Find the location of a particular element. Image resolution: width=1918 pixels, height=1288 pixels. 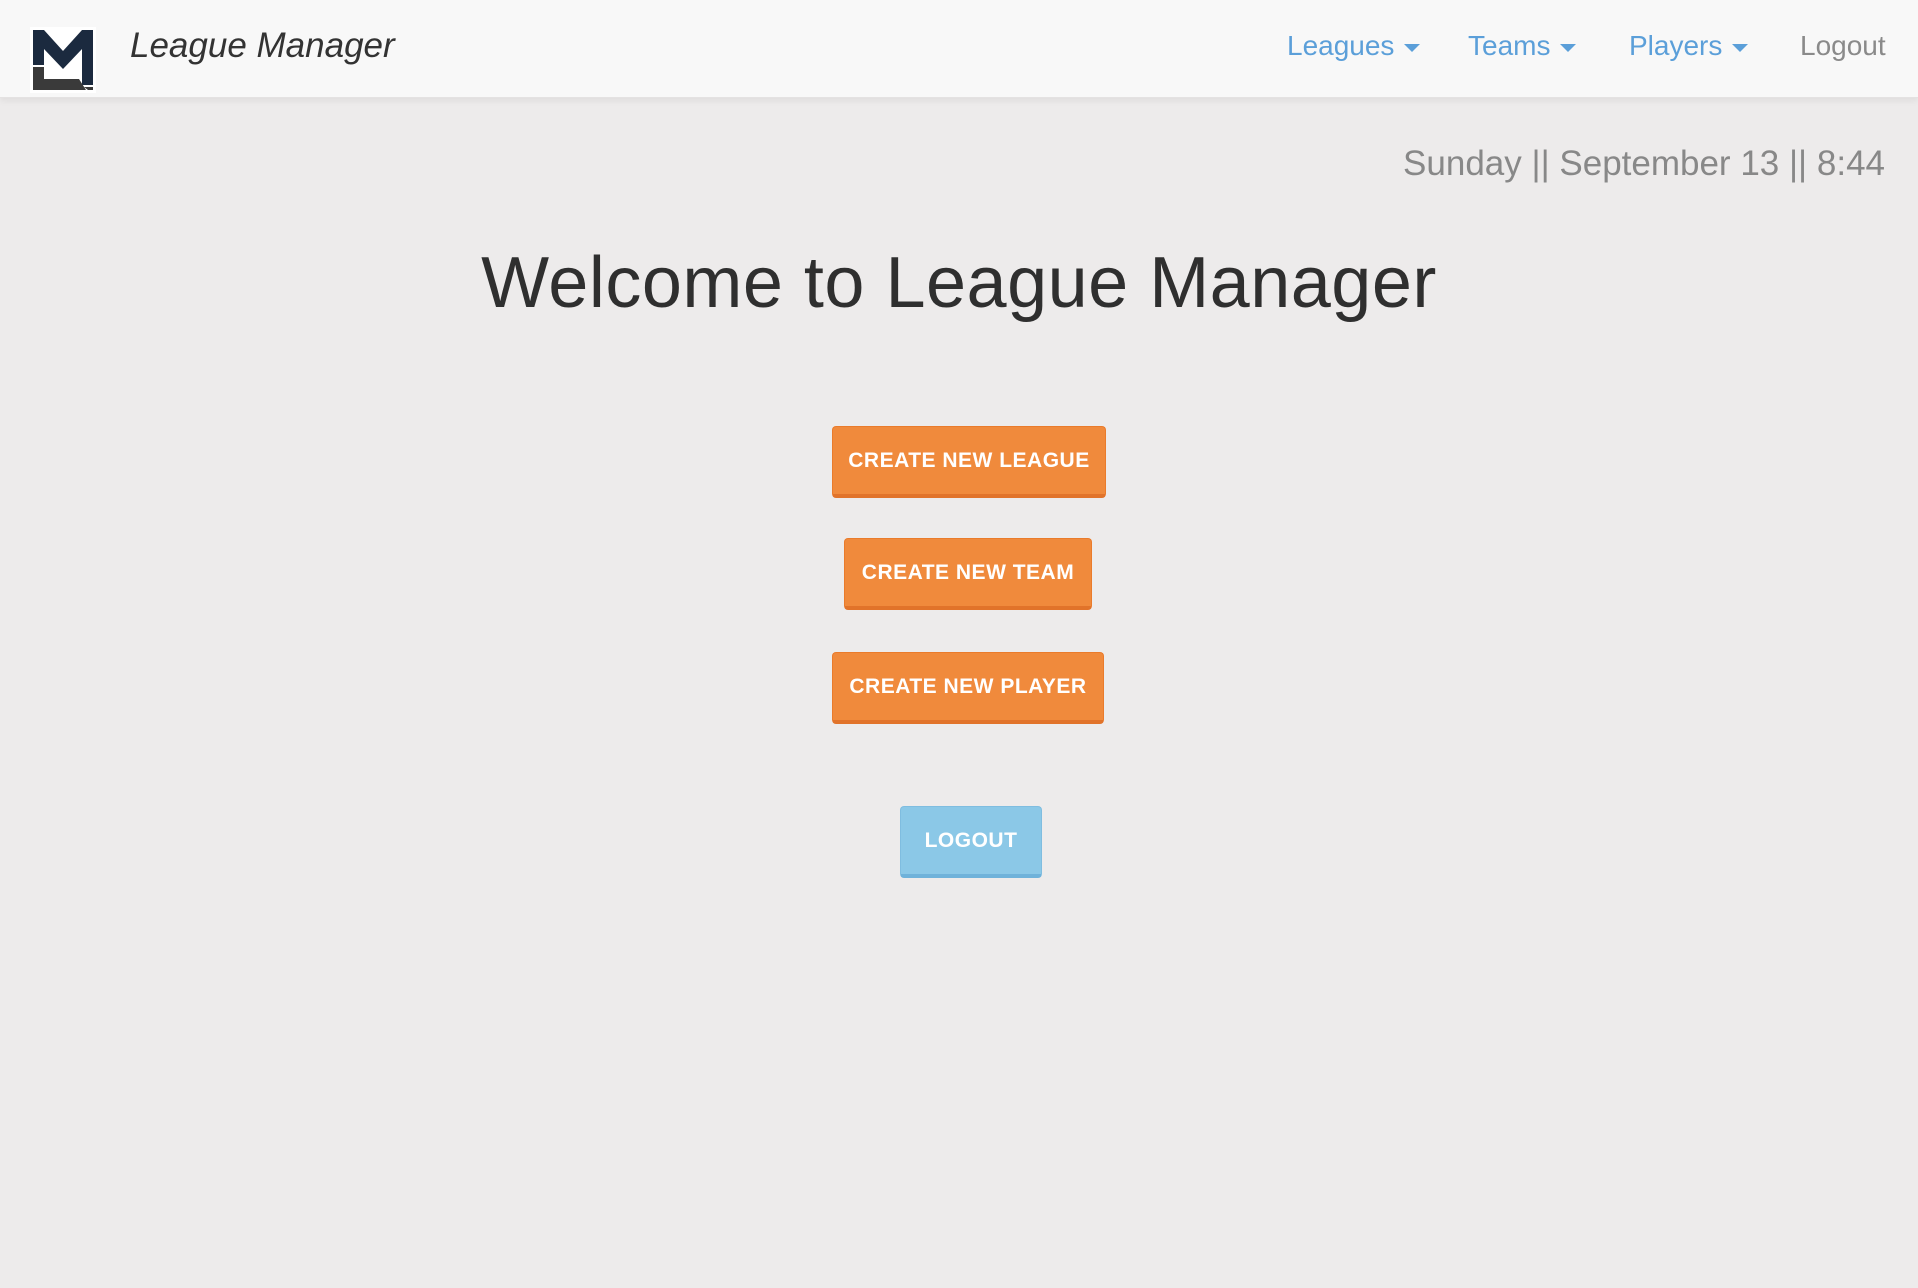

create-player-button: CREATE NEW PLAYER is located at coordinates (968, 688).